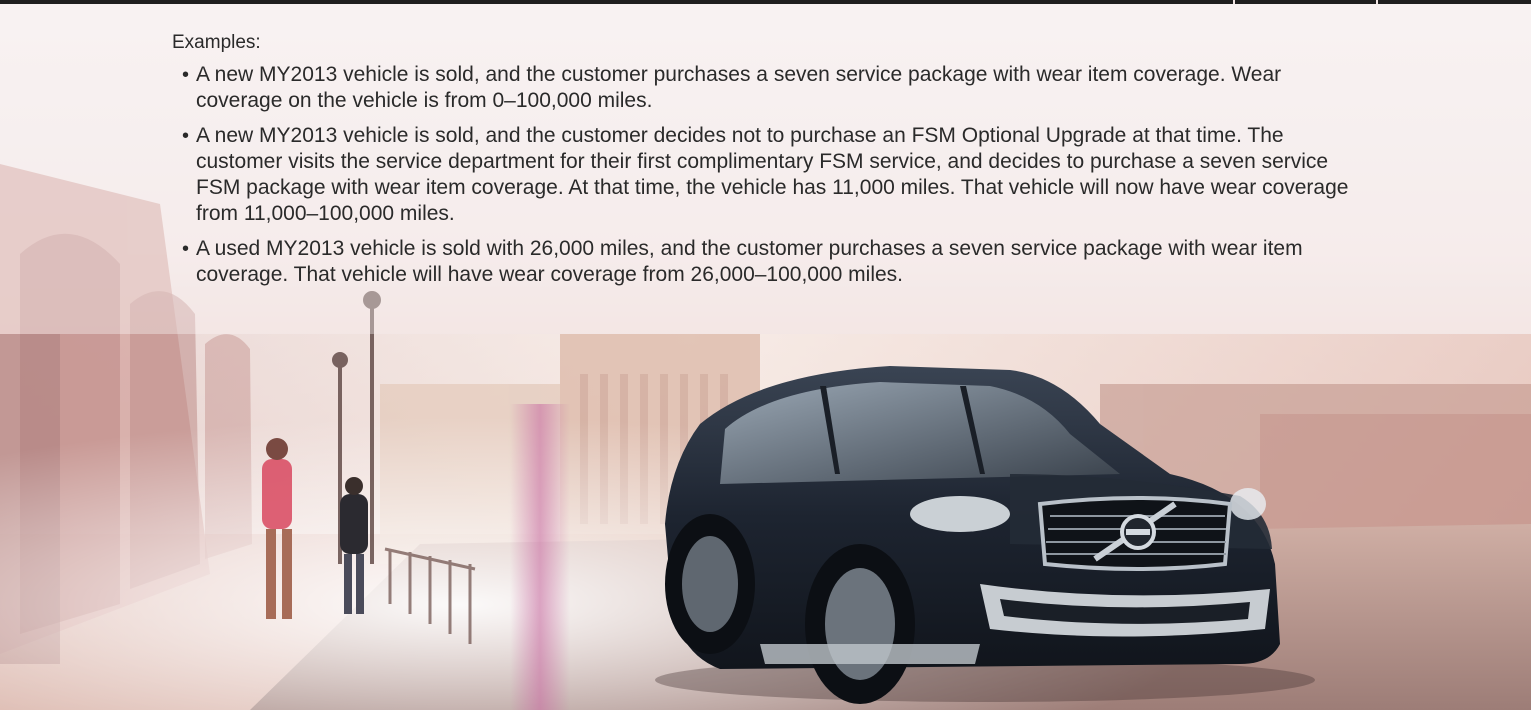  Describe the element at coordinates (1138, 532) in the screenshot. I see `volvo-badge-icon` at that location.